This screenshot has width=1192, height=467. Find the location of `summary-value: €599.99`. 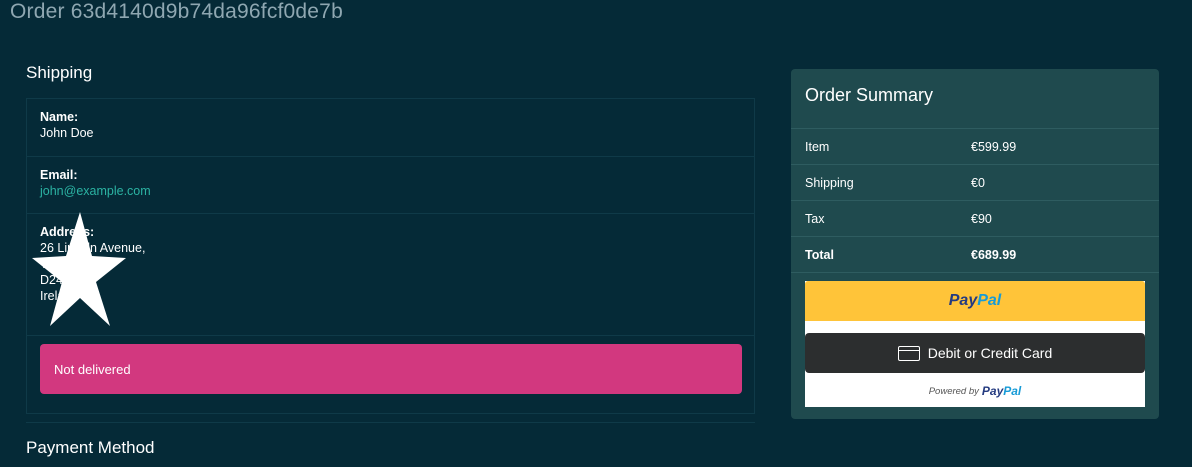

summary-value: €599.99 is located at coordinates (994, 146).